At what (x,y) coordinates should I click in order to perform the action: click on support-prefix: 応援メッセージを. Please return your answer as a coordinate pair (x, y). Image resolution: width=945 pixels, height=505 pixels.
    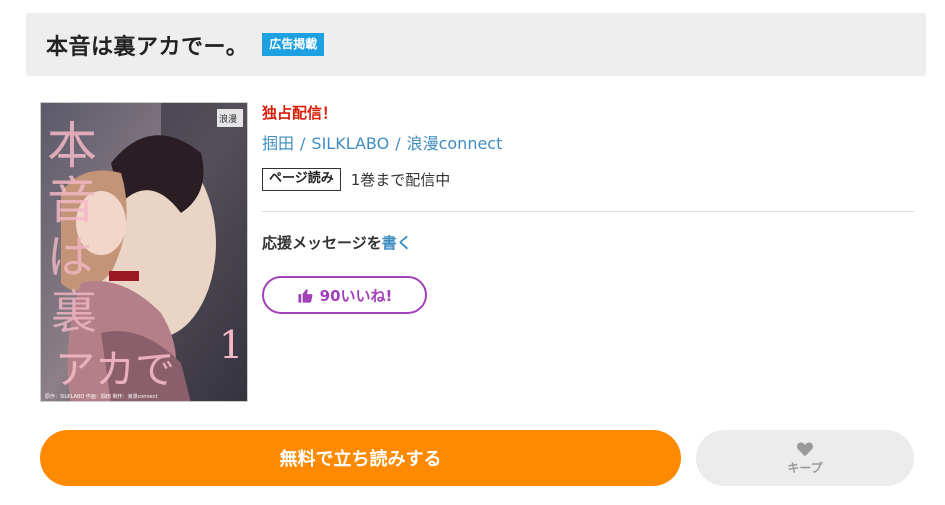
    Looking at the image, I should click on (322, 243).